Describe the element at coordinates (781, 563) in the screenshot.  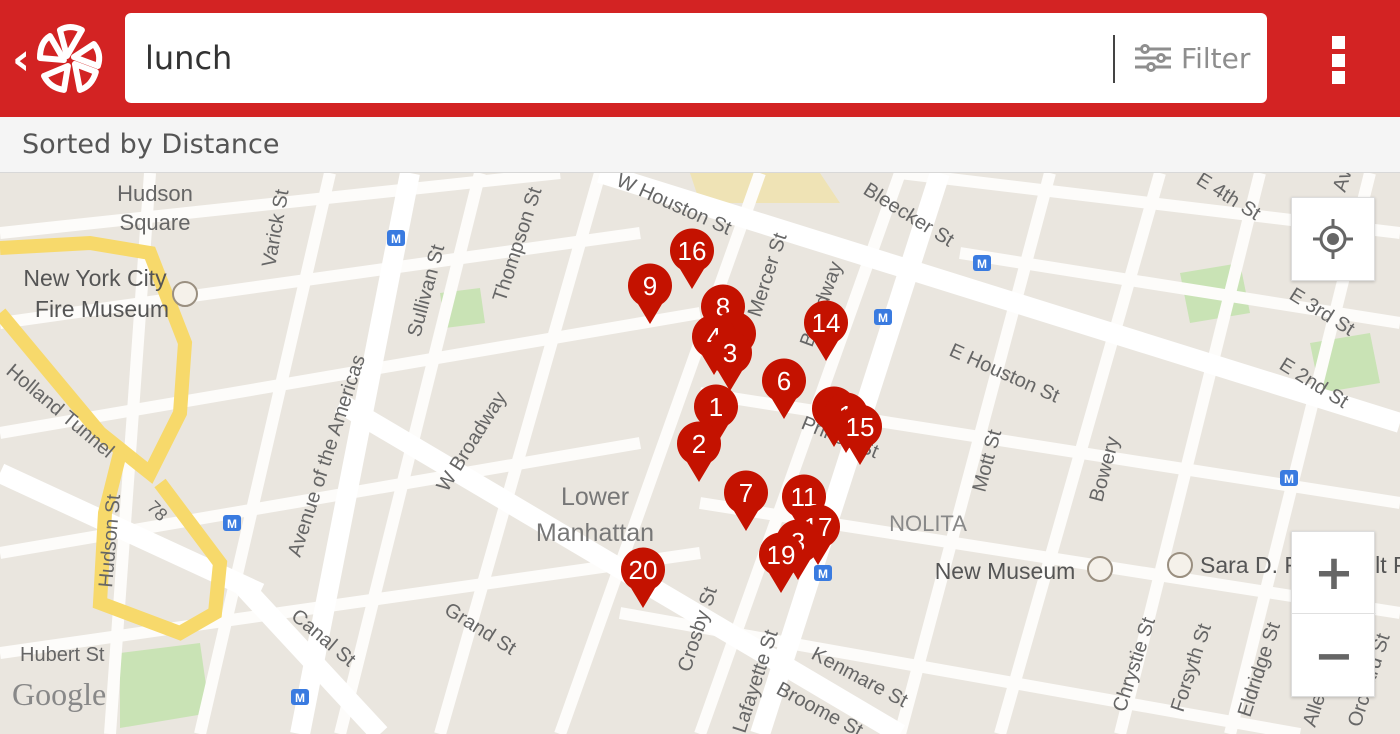
I see `result-pin-19: 19` at that location.